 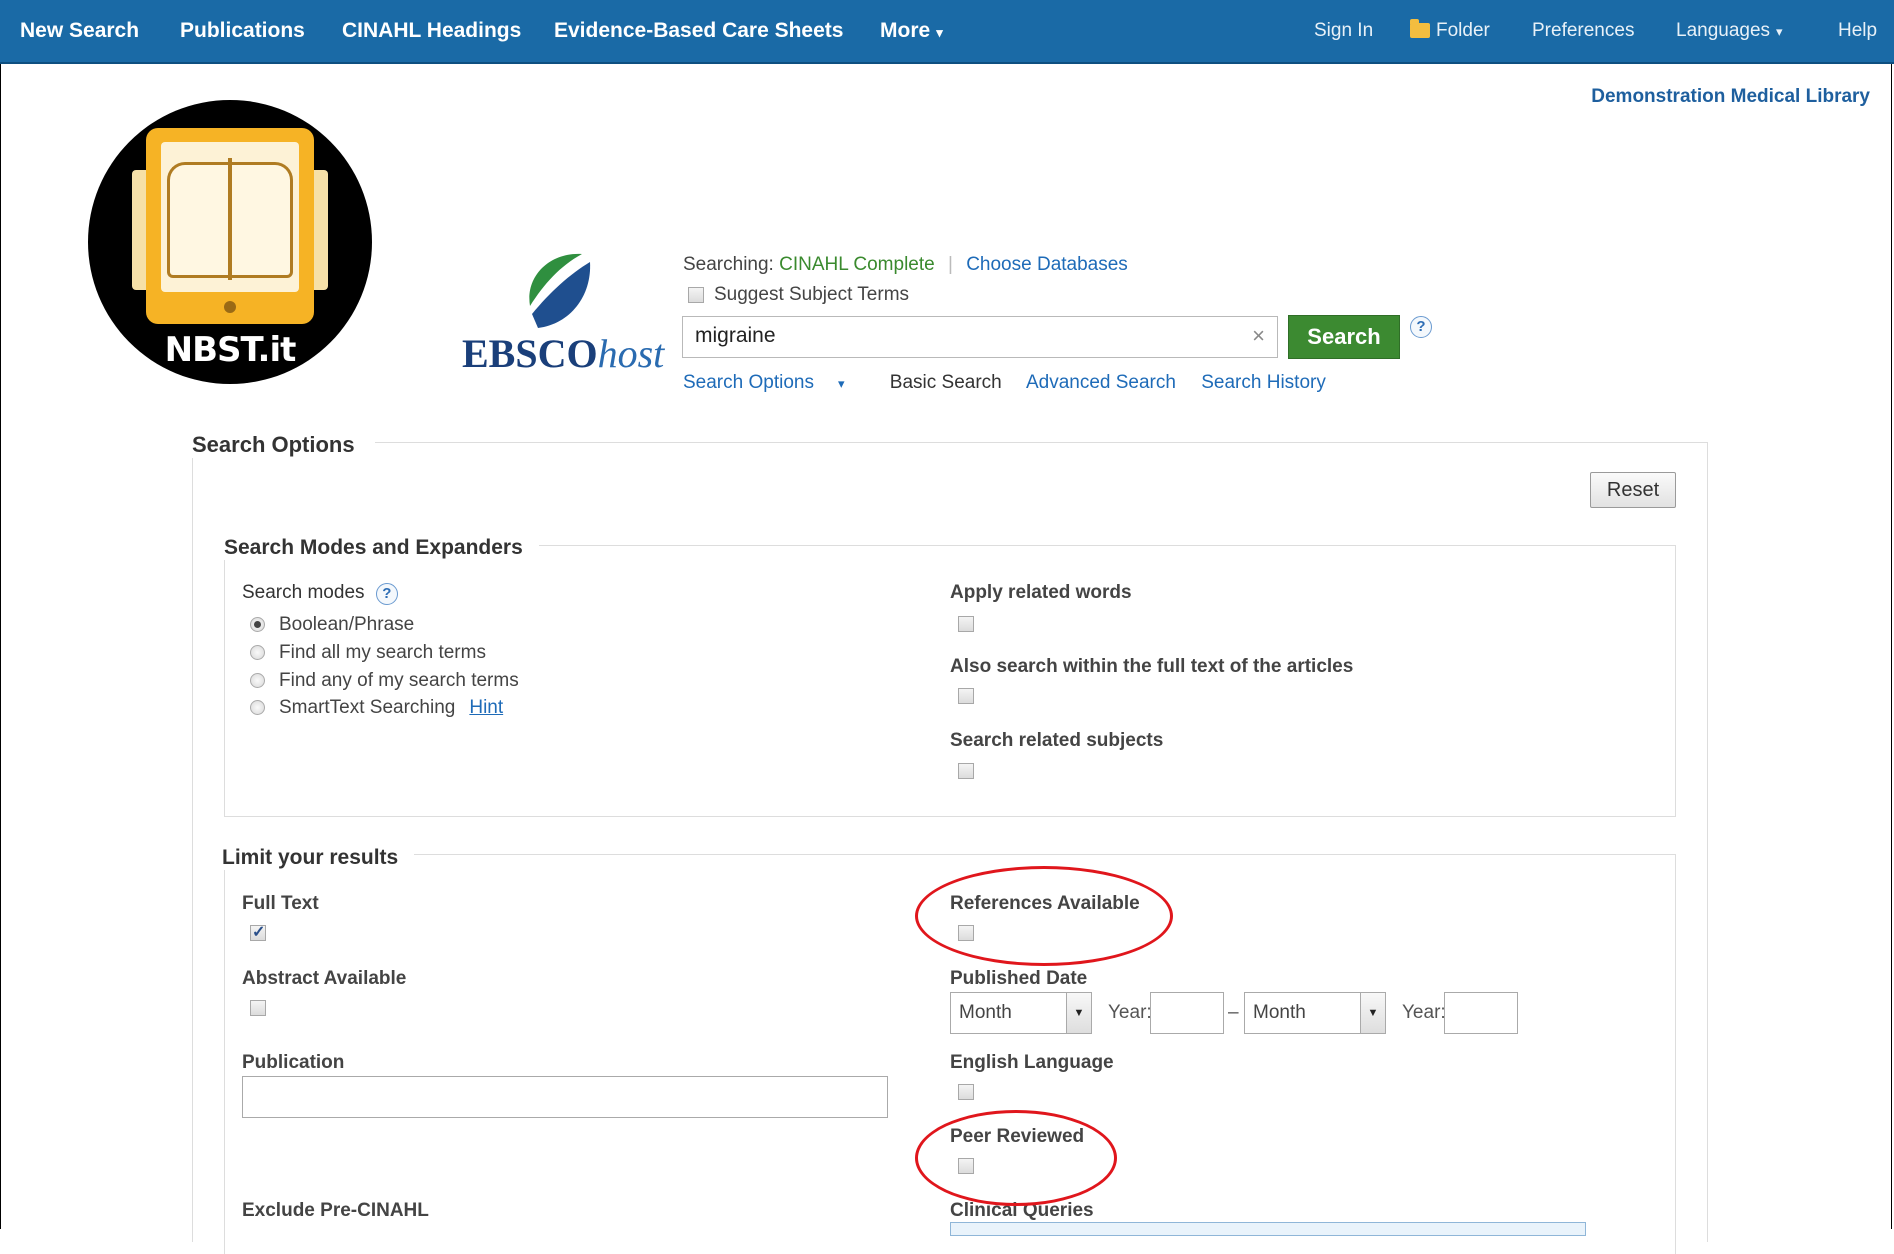 I want to click on published-date-label: Published Date, so click(x=1019, y=978).